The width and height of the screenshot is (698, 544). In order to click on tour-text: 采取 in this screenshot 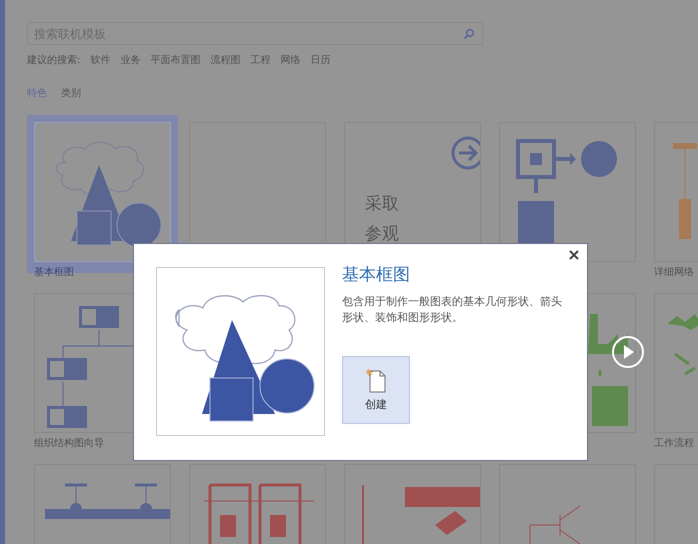, I will do `click(382, 204)`.